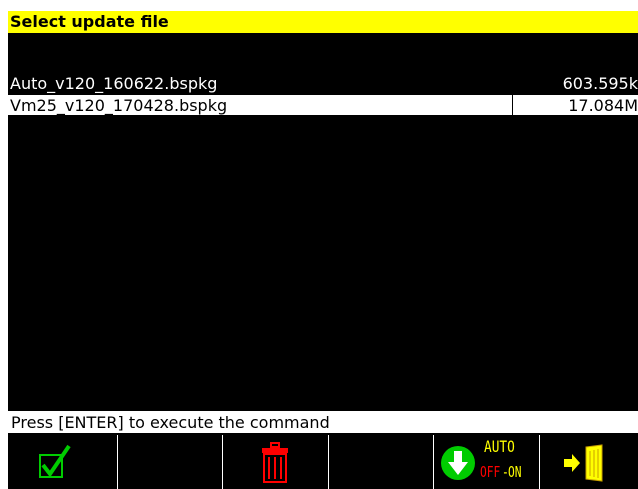 The width and height of the screenshot is (638, 489). I want to click on fkey-exit-button, so click(589, 462).